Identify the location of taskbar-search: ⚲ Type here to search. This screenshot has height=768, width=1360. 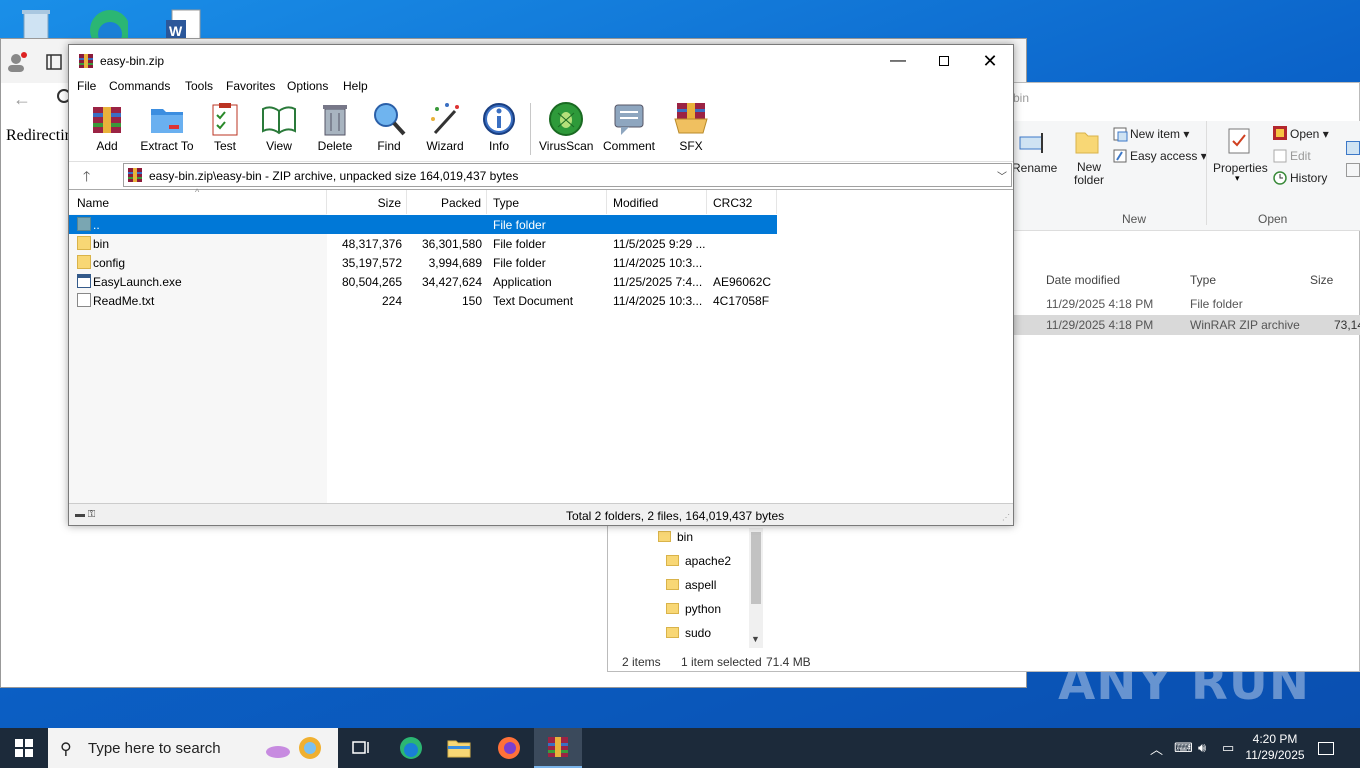
(193, 748).